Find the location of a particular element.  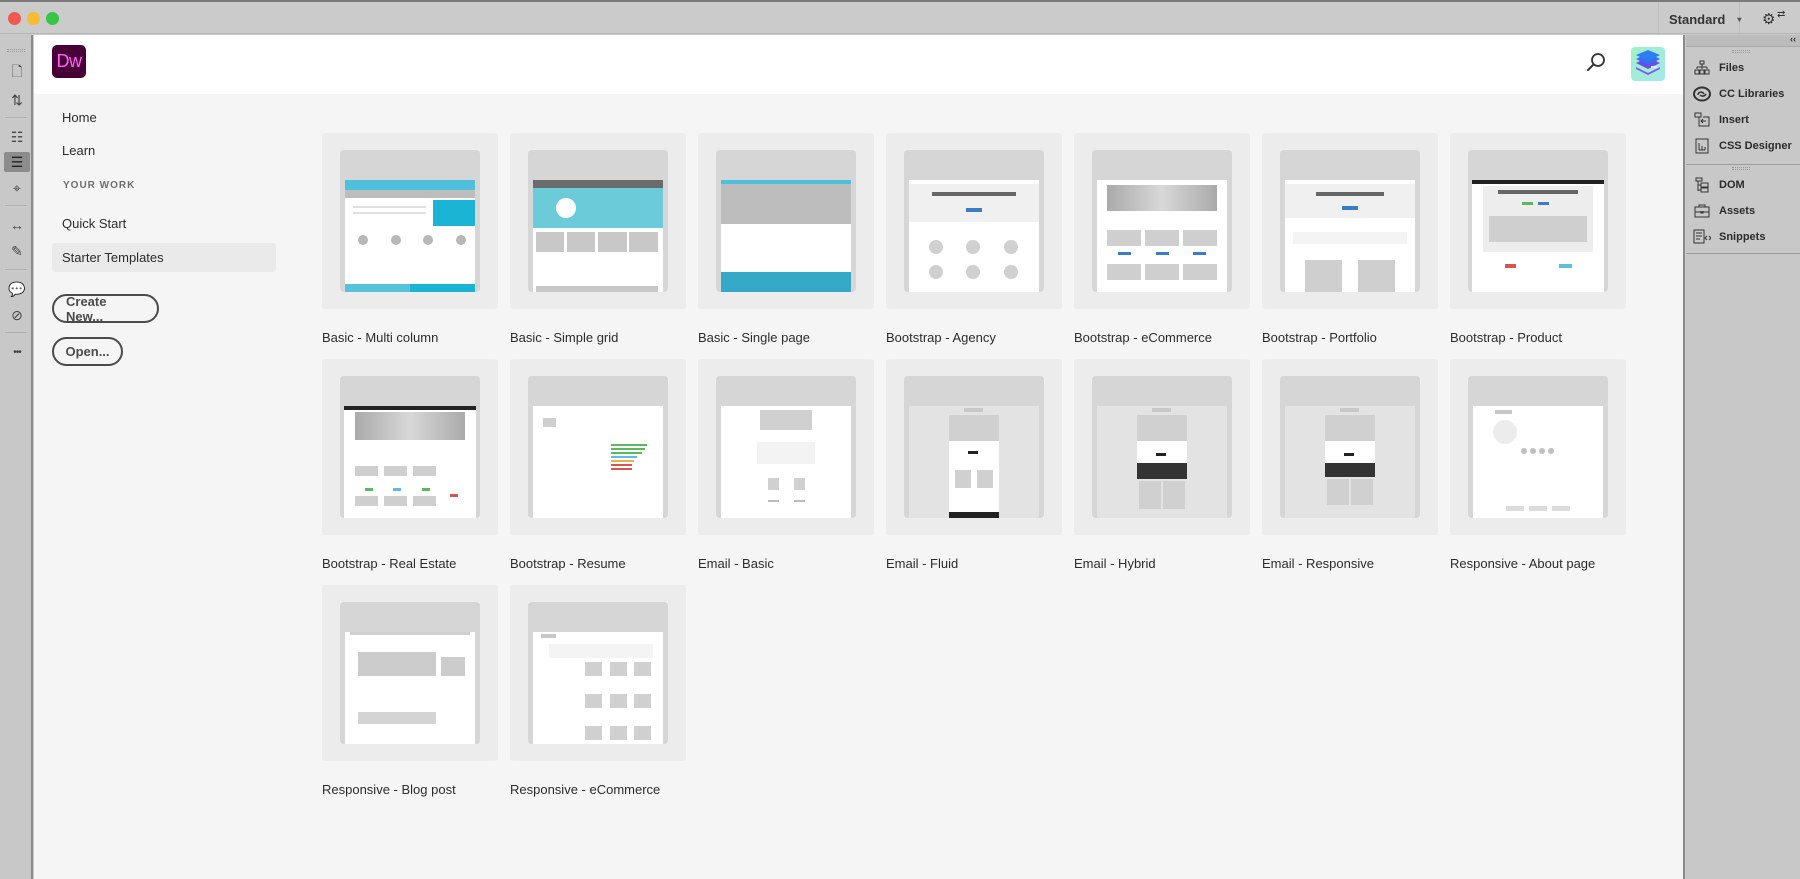

panel-files-label: Files is located at coordinates (1732, 68).